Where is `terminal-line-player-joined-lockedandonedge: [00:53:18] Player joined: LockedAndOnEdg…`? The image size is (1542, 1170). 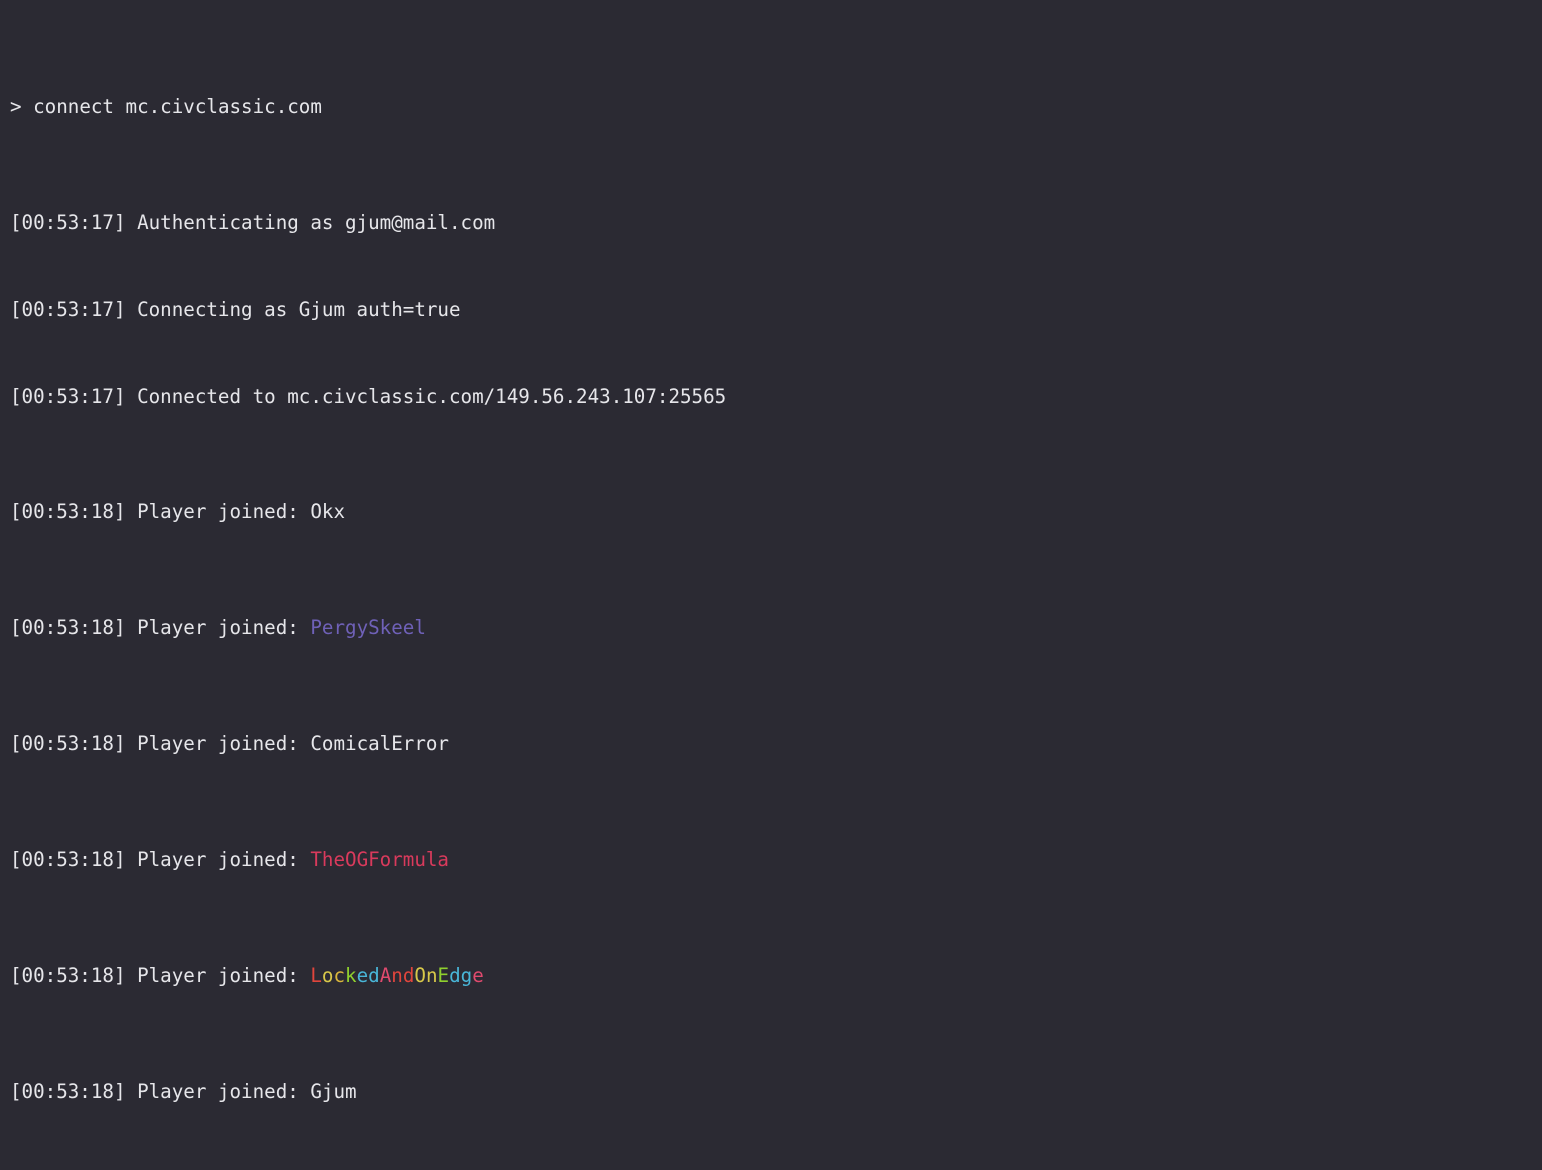 terminal-line-player-joined-lockedandonedge: [00:53:18] Player joined: LockedAndOnEdg… is located at coordinates (776, 976).